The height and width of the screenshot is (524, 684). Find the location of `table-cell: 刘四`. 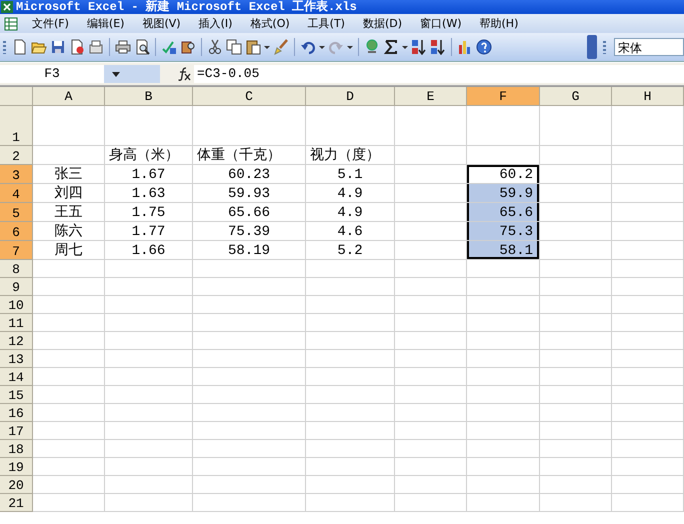

table-cell: 刘四 is located at coordinates (69, 193).